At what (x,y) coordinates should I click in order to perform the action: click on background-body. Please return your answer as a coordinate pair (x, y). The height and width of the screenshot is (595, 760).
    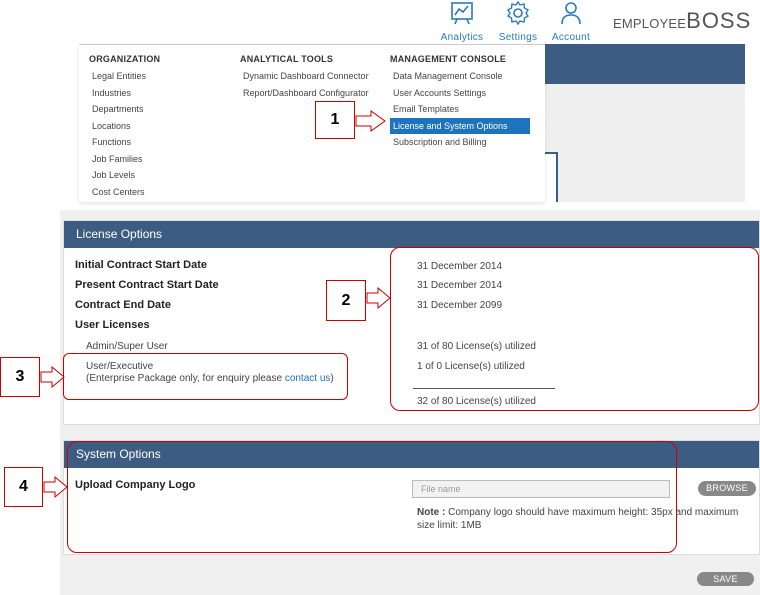
    Looking at the image, I should click on (645, 143).